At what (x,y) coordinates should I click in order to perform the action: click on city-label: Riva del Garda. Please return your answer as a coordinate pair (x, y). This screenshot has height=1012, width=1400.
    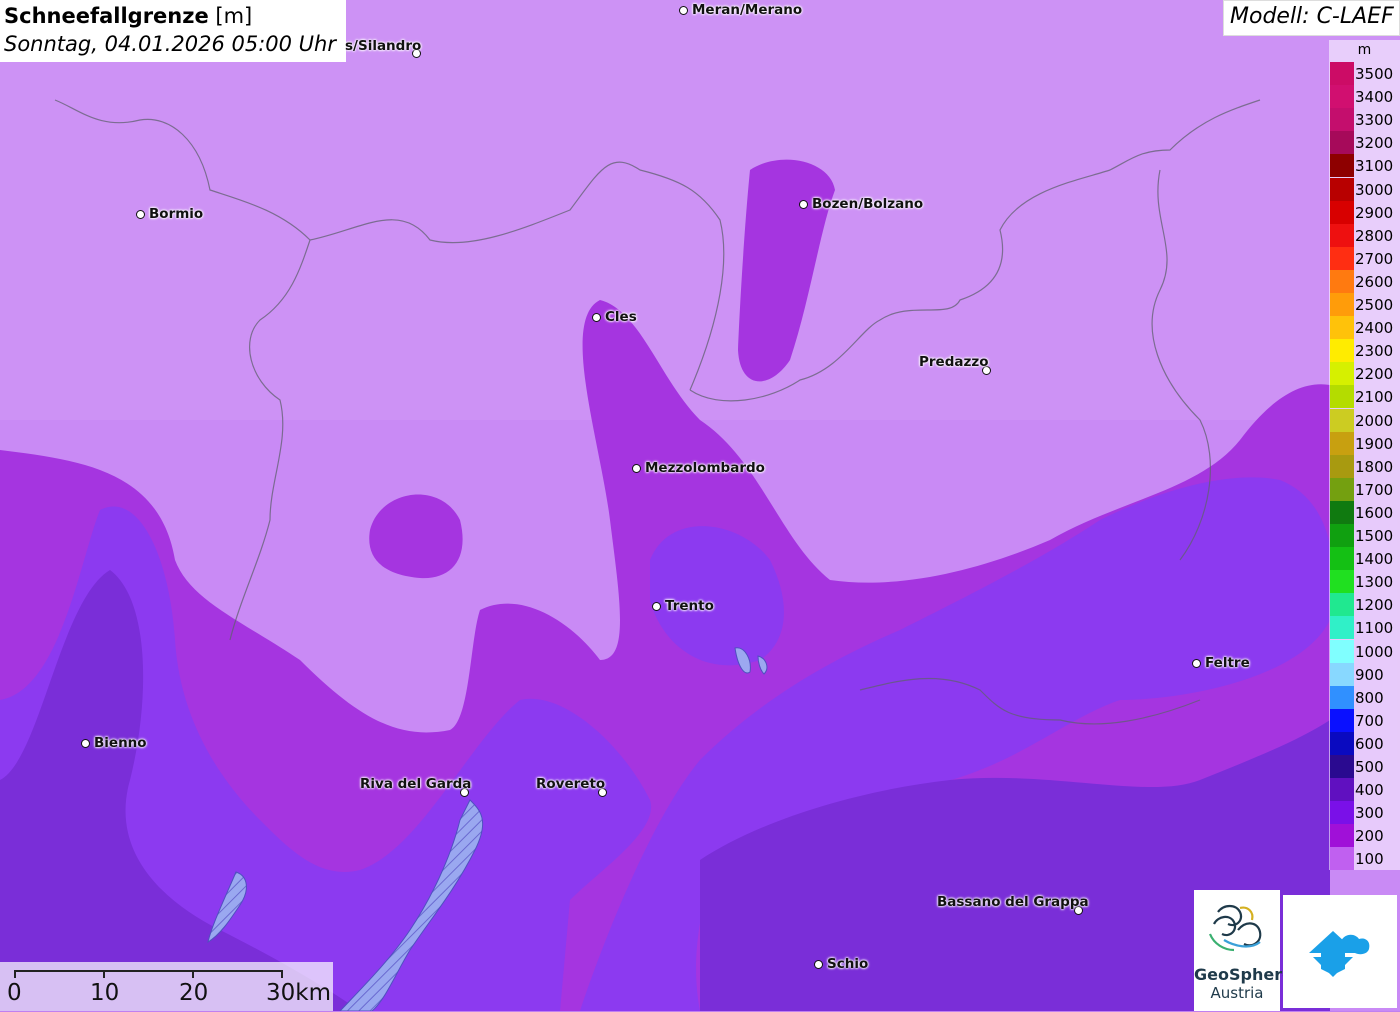
    Looking at the image, I should click on (416, 784).